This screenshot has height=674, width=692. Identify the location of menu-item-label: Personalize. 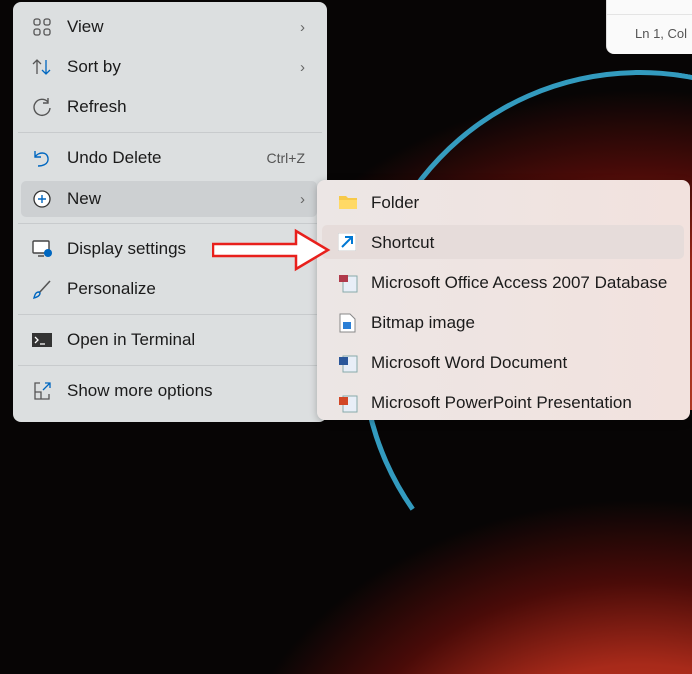
(111, 288).